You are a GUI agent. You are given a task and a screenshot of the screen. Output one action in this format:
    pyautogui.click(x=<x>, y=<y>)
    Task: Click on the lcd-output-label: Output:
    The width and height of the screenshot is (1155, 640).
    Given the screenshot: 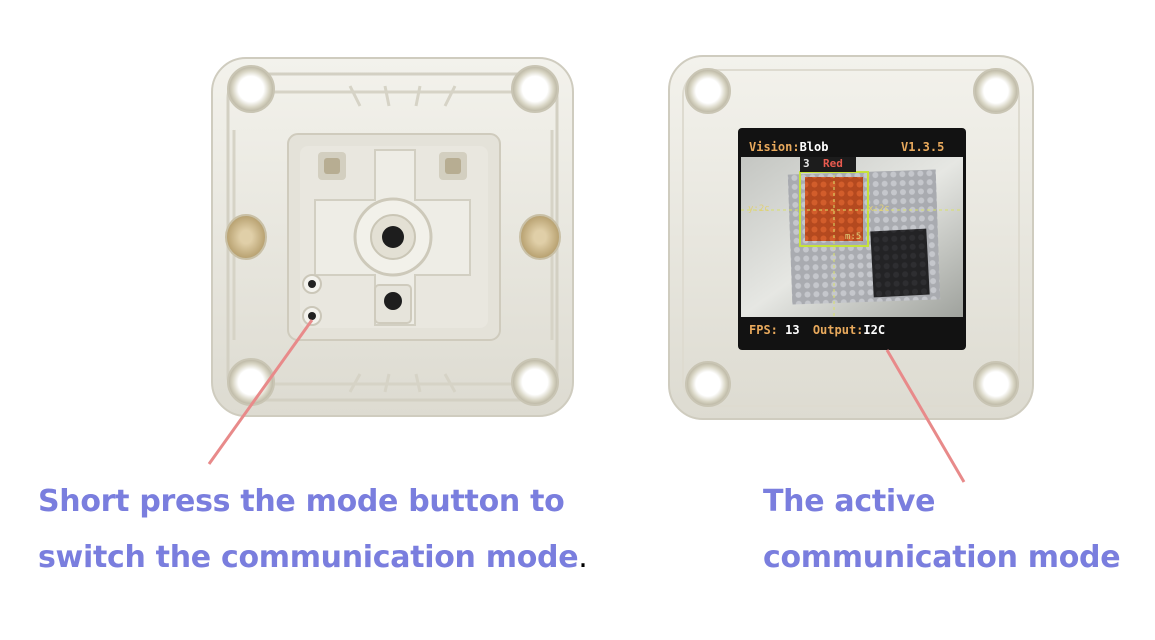 What is the action you would take?
    pyautogui.click(x=838, y=330)
    